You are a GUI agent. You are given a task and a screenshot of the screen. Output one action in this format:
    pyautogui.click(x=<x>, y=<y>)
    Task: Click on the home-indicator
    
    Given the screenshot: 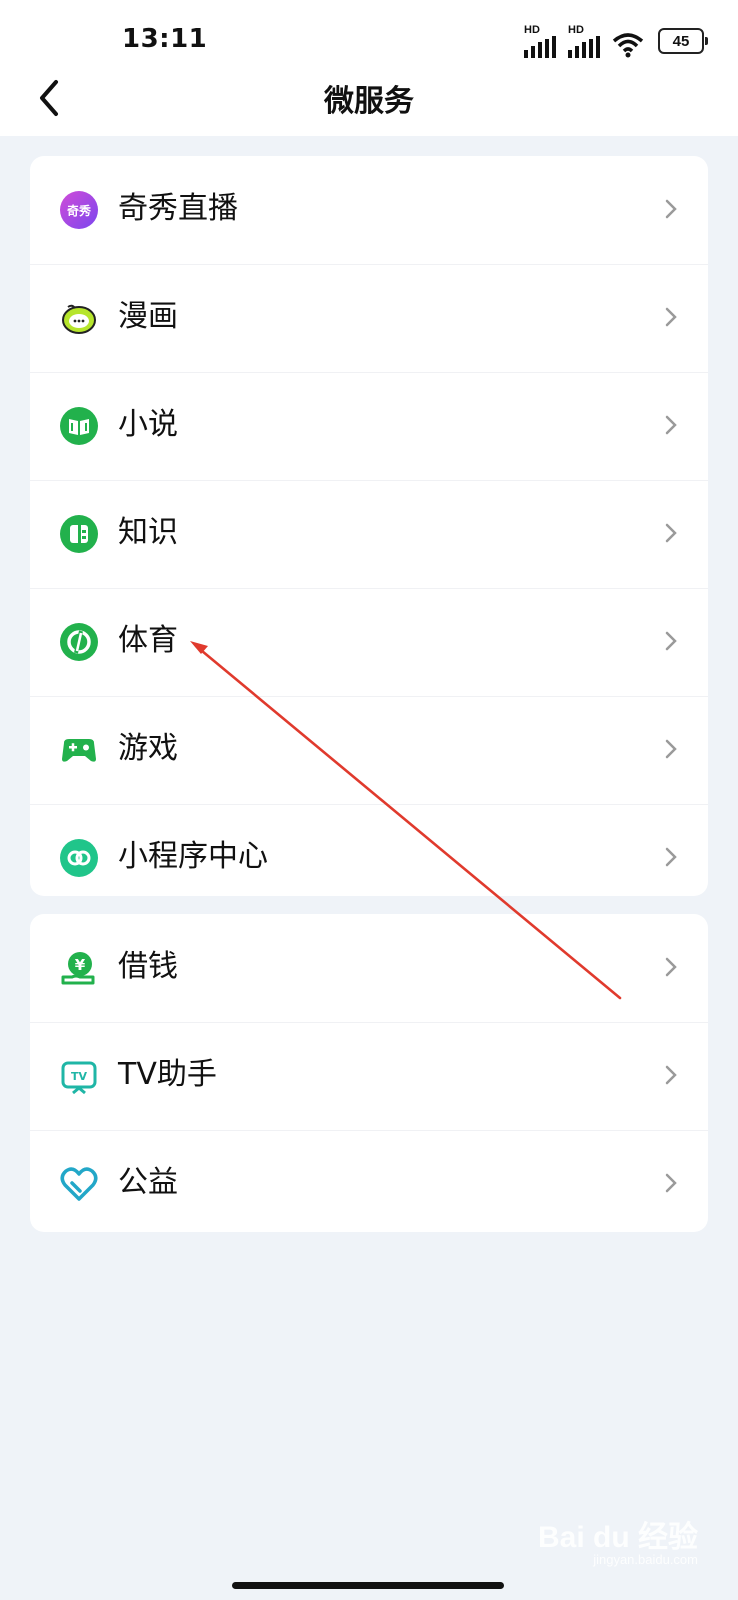 What is the action you would take?
    pyautogui.click(x=368, y=1585)
    